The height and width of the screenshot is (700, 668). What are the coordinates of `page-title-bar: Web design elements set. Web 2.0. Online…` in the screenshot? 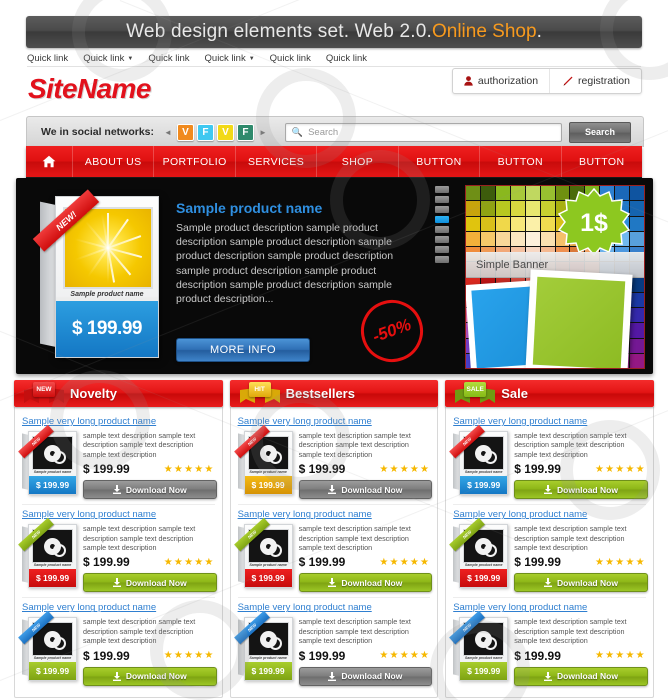 It's located at (334, 32).